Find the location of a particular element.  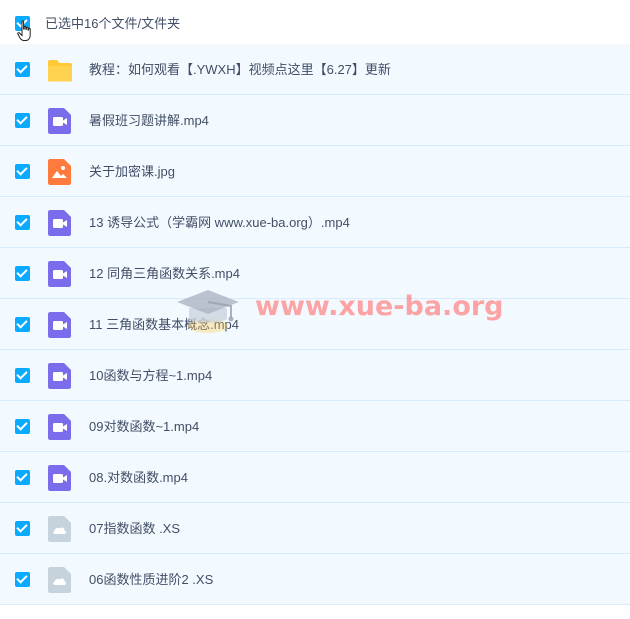

file-name: 10函数与方程~1.mp4 is located at coordinates (150, 375).